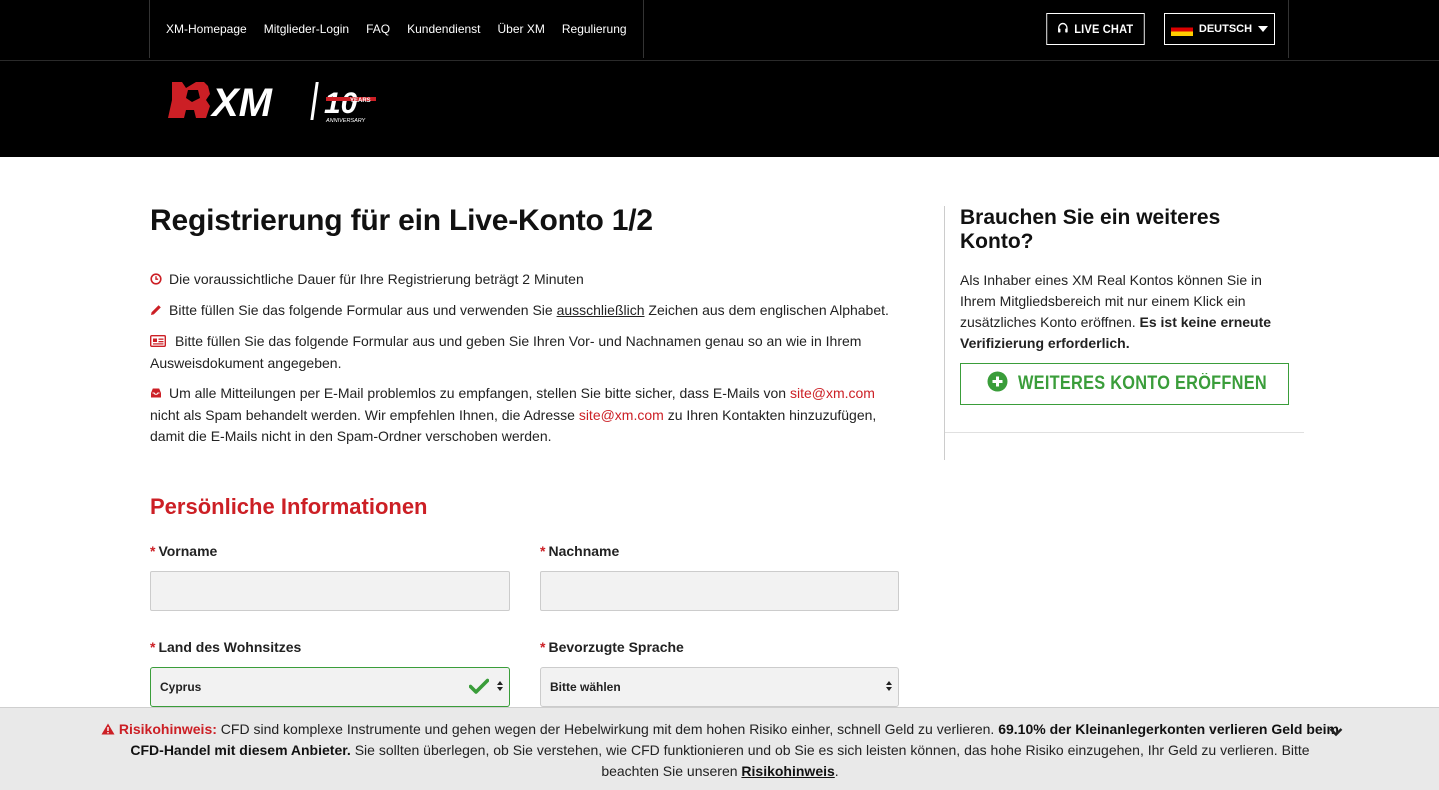 The width and height of the screenshot is (1439, 790). I want to click on last-name-field, so click(719, 591).